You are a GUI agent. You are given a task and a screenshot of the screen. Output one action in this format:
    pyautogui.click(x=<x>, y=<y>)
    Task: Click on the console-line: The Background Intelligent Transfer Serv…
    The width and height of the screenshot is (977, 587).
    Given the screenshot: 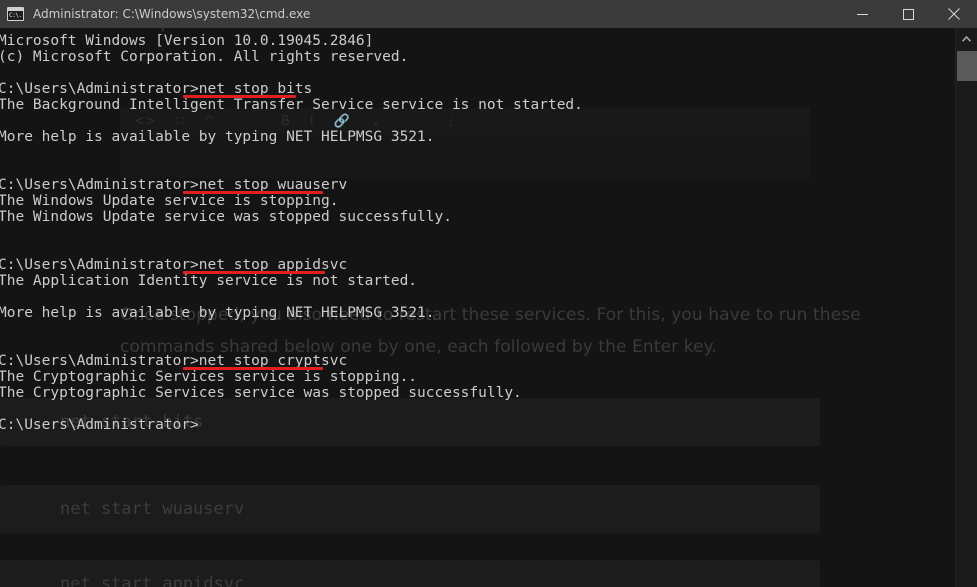 What is the action you would take?
    pyautogui.click(x=488, y=105)
    